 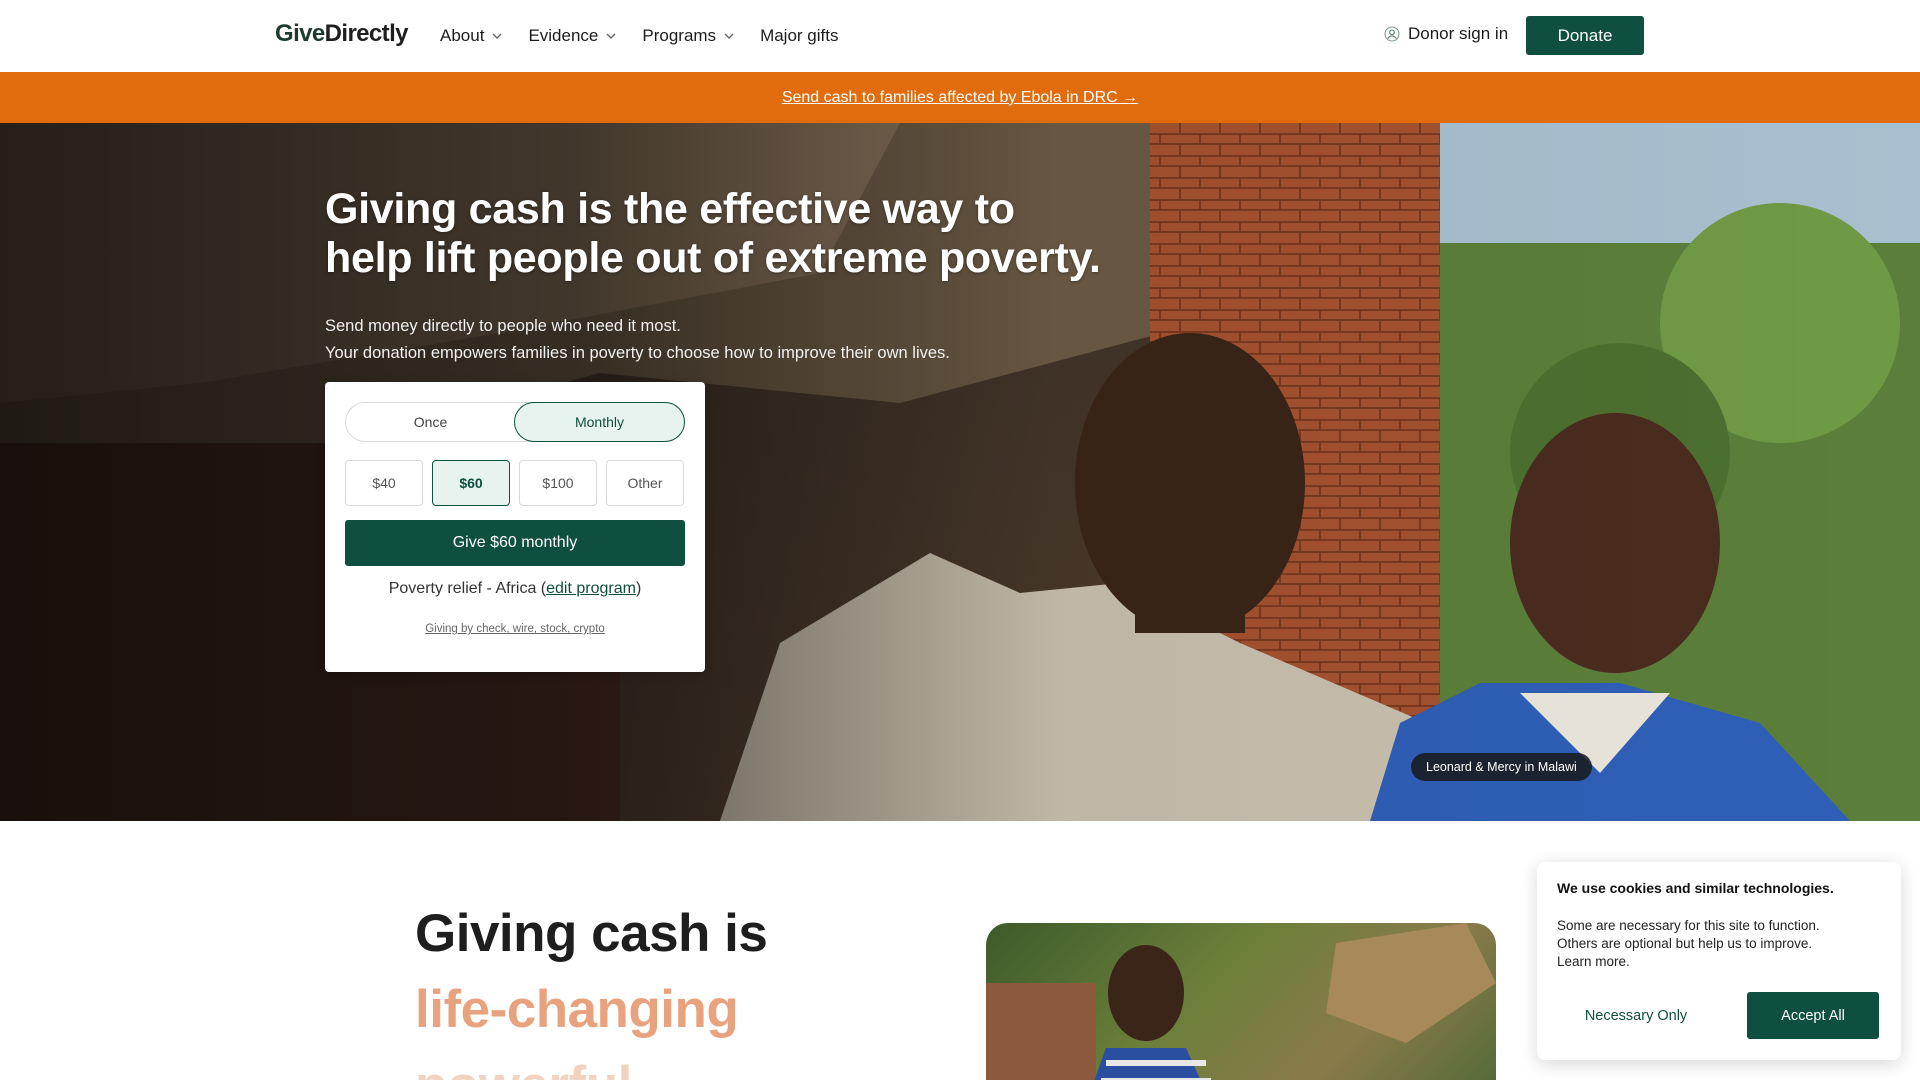 What do you see at coordinates (679, 35) in the screenshot?
I see `nav-label-programs: Programs` at bounding box center [679, 35].